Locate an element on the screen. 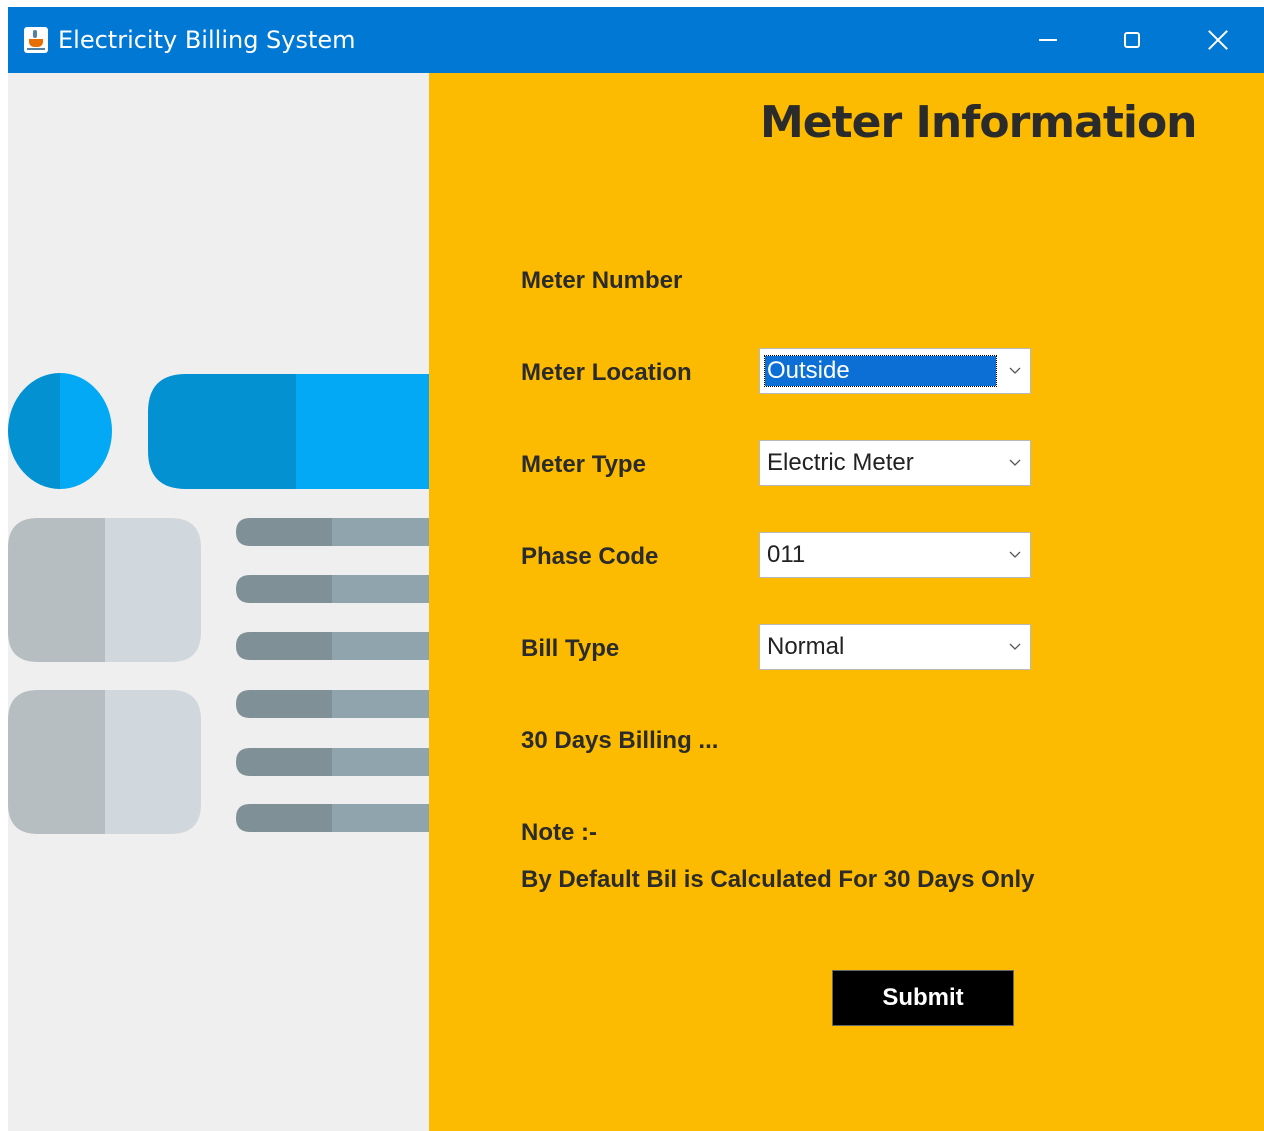 Image resolution: width=1264 pixels, height=1131 pixels. minimize-button is located at coordinates (1048, 40).